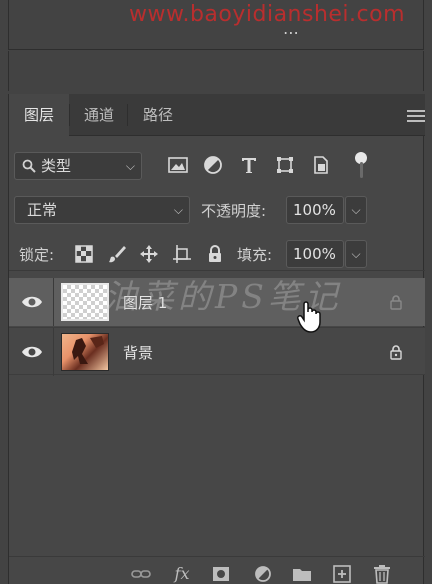 This screenshot has width=432, height=584. What do you see at coordinates (99, 115) in the screenshot?
I see `tab-channels: 通道` at bounding box center [99, 115].